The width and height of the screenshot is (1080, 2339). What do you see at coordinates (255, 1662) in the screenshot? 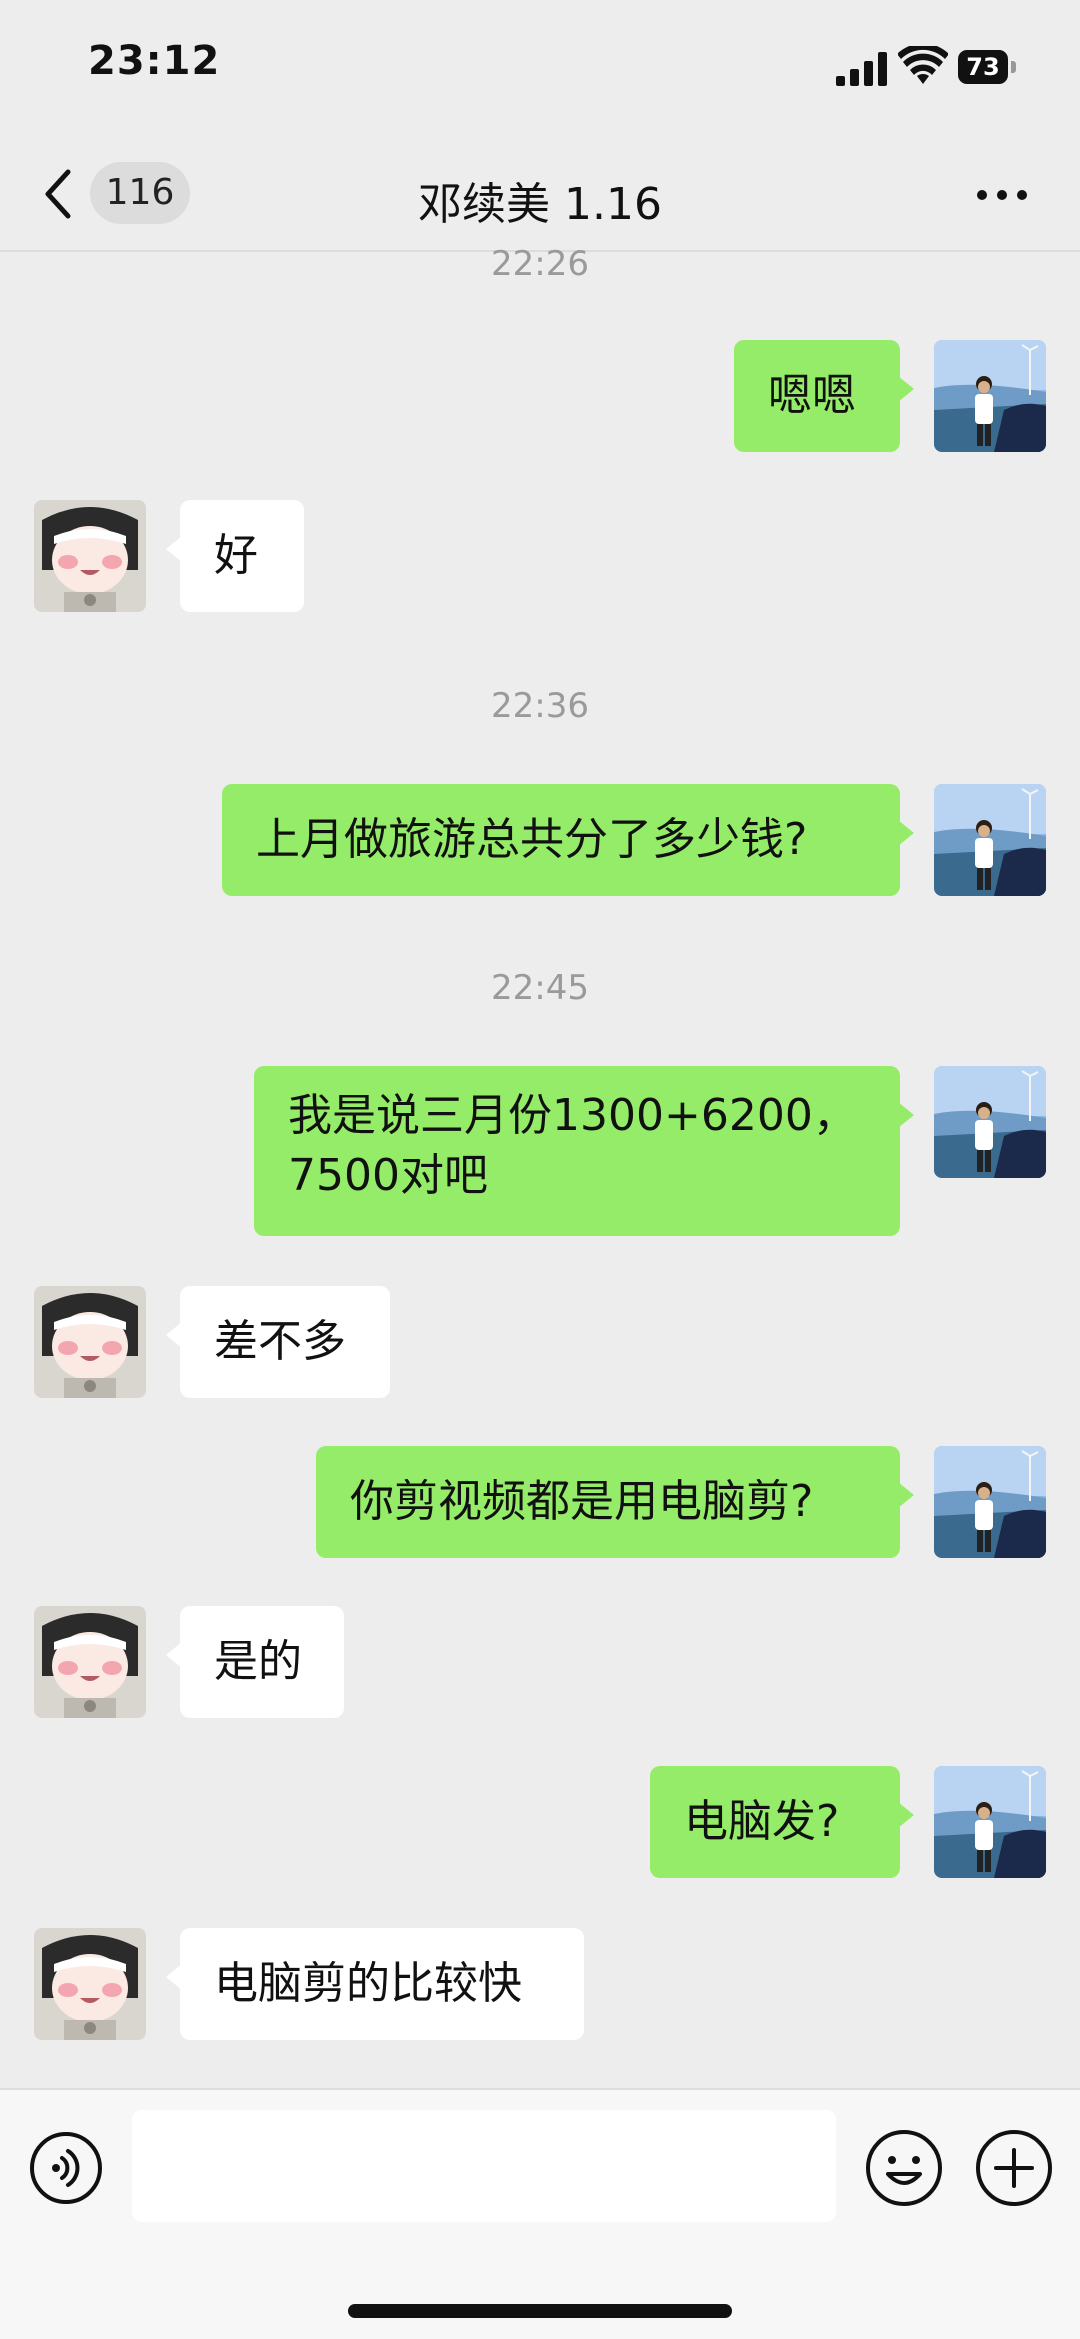
I see `message-bubble-received: 是的` at bounding box center [255, 1662].